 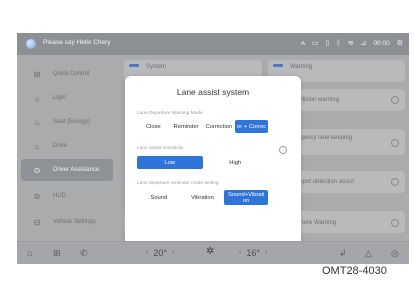 What do you see at coordinates (71, 73) in the screenshot?
I see `sidebar-item-label: Quick Control` at bounding box center [71, 73].